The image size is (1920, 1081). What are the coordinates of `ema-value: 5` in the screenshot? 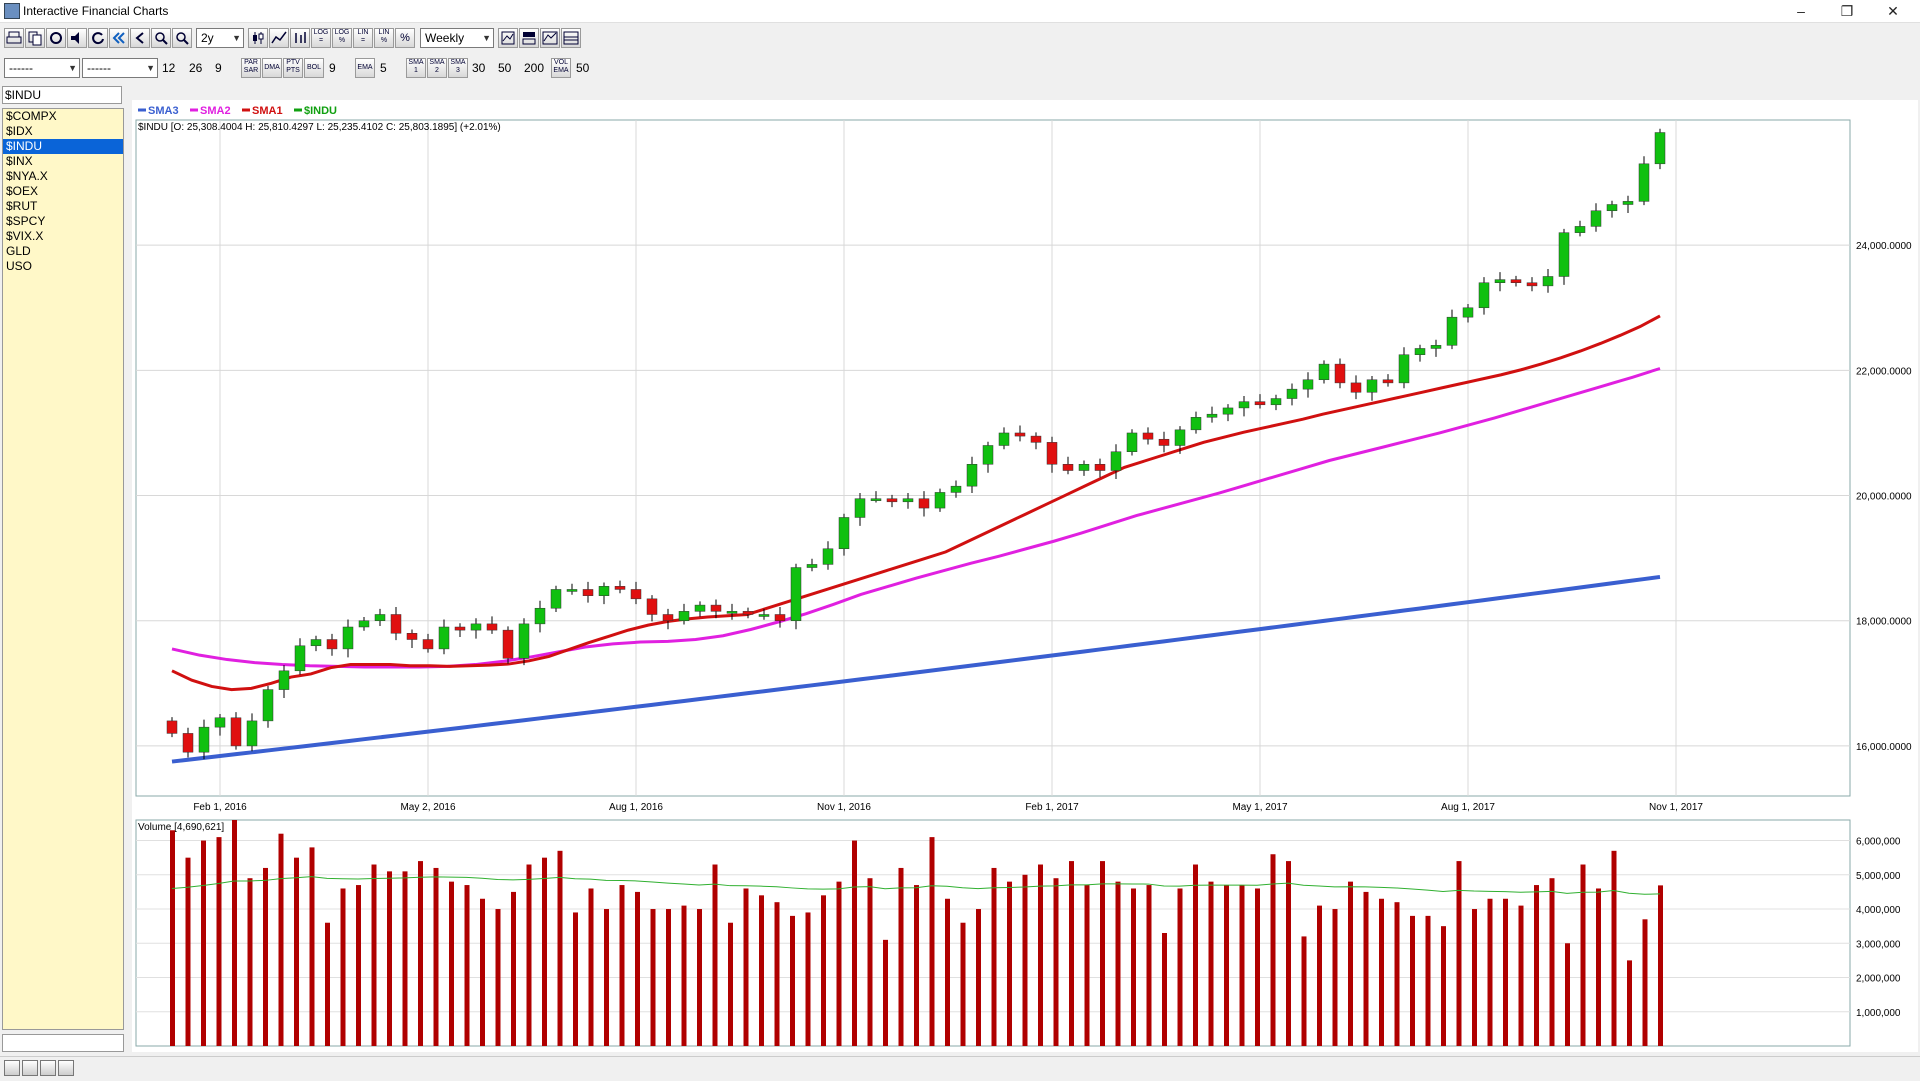 It's located at (383, 68).